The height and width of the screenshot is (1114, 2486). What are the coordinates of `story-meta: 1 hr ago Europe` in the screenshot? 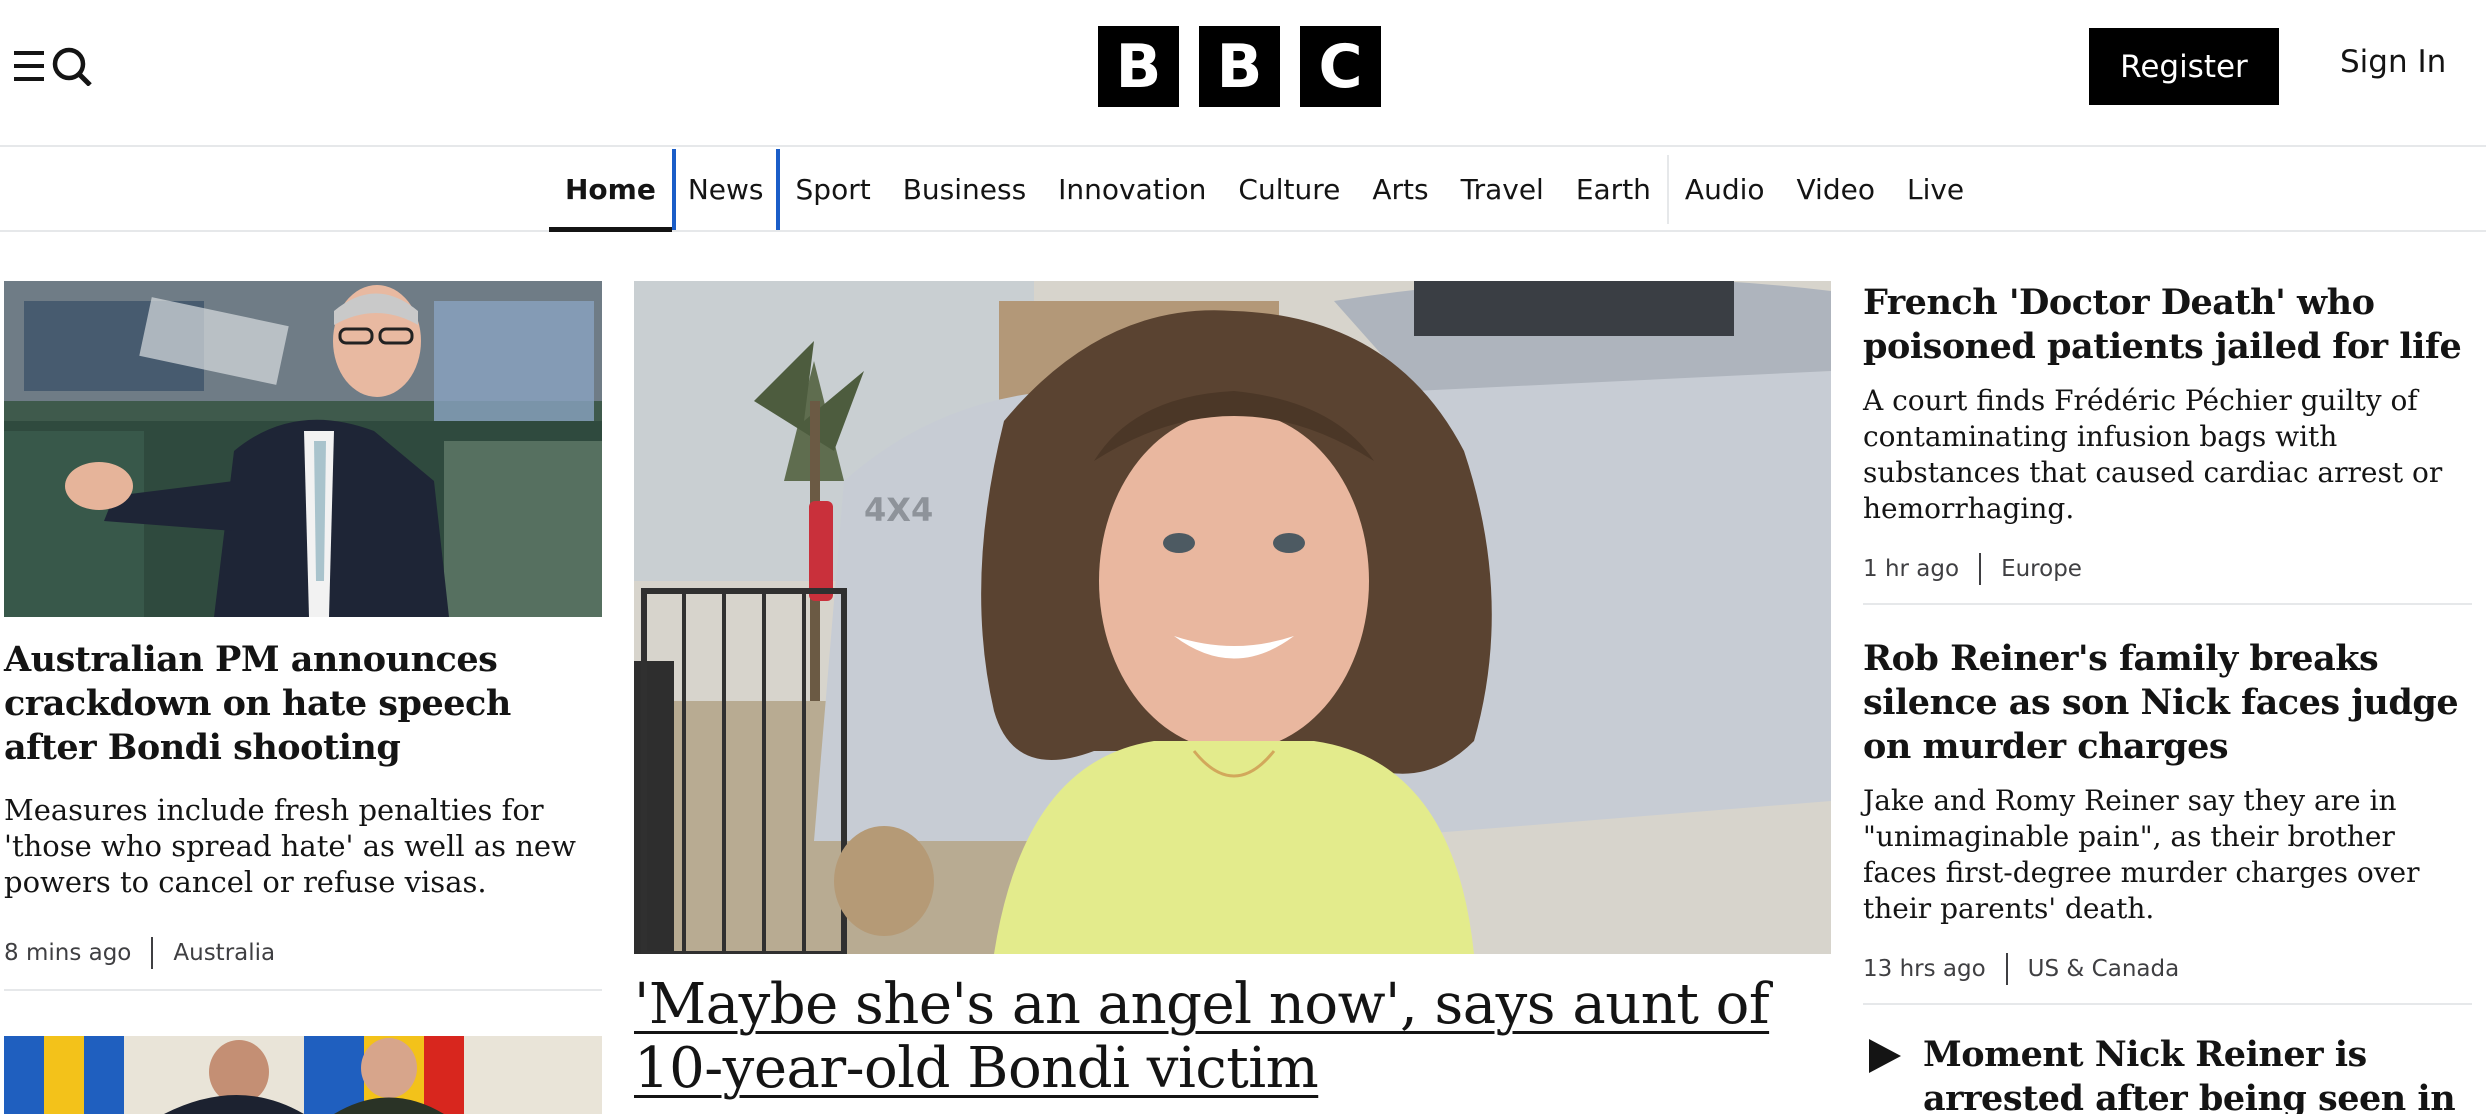 It's located at (2167, 569).